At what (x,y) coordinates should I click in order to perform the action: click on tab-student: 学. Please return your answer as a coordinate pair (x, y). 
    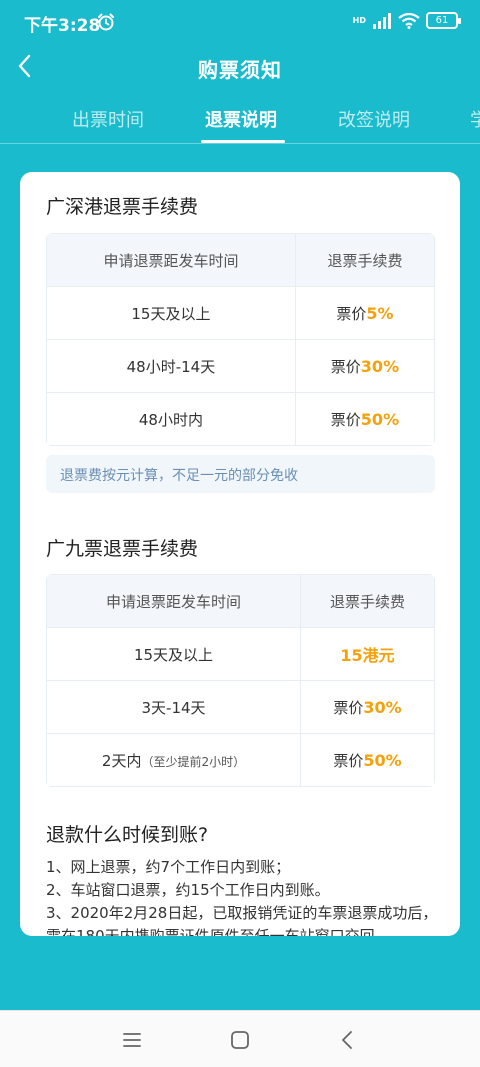
    Looking at the image, I should click on (475, 119).